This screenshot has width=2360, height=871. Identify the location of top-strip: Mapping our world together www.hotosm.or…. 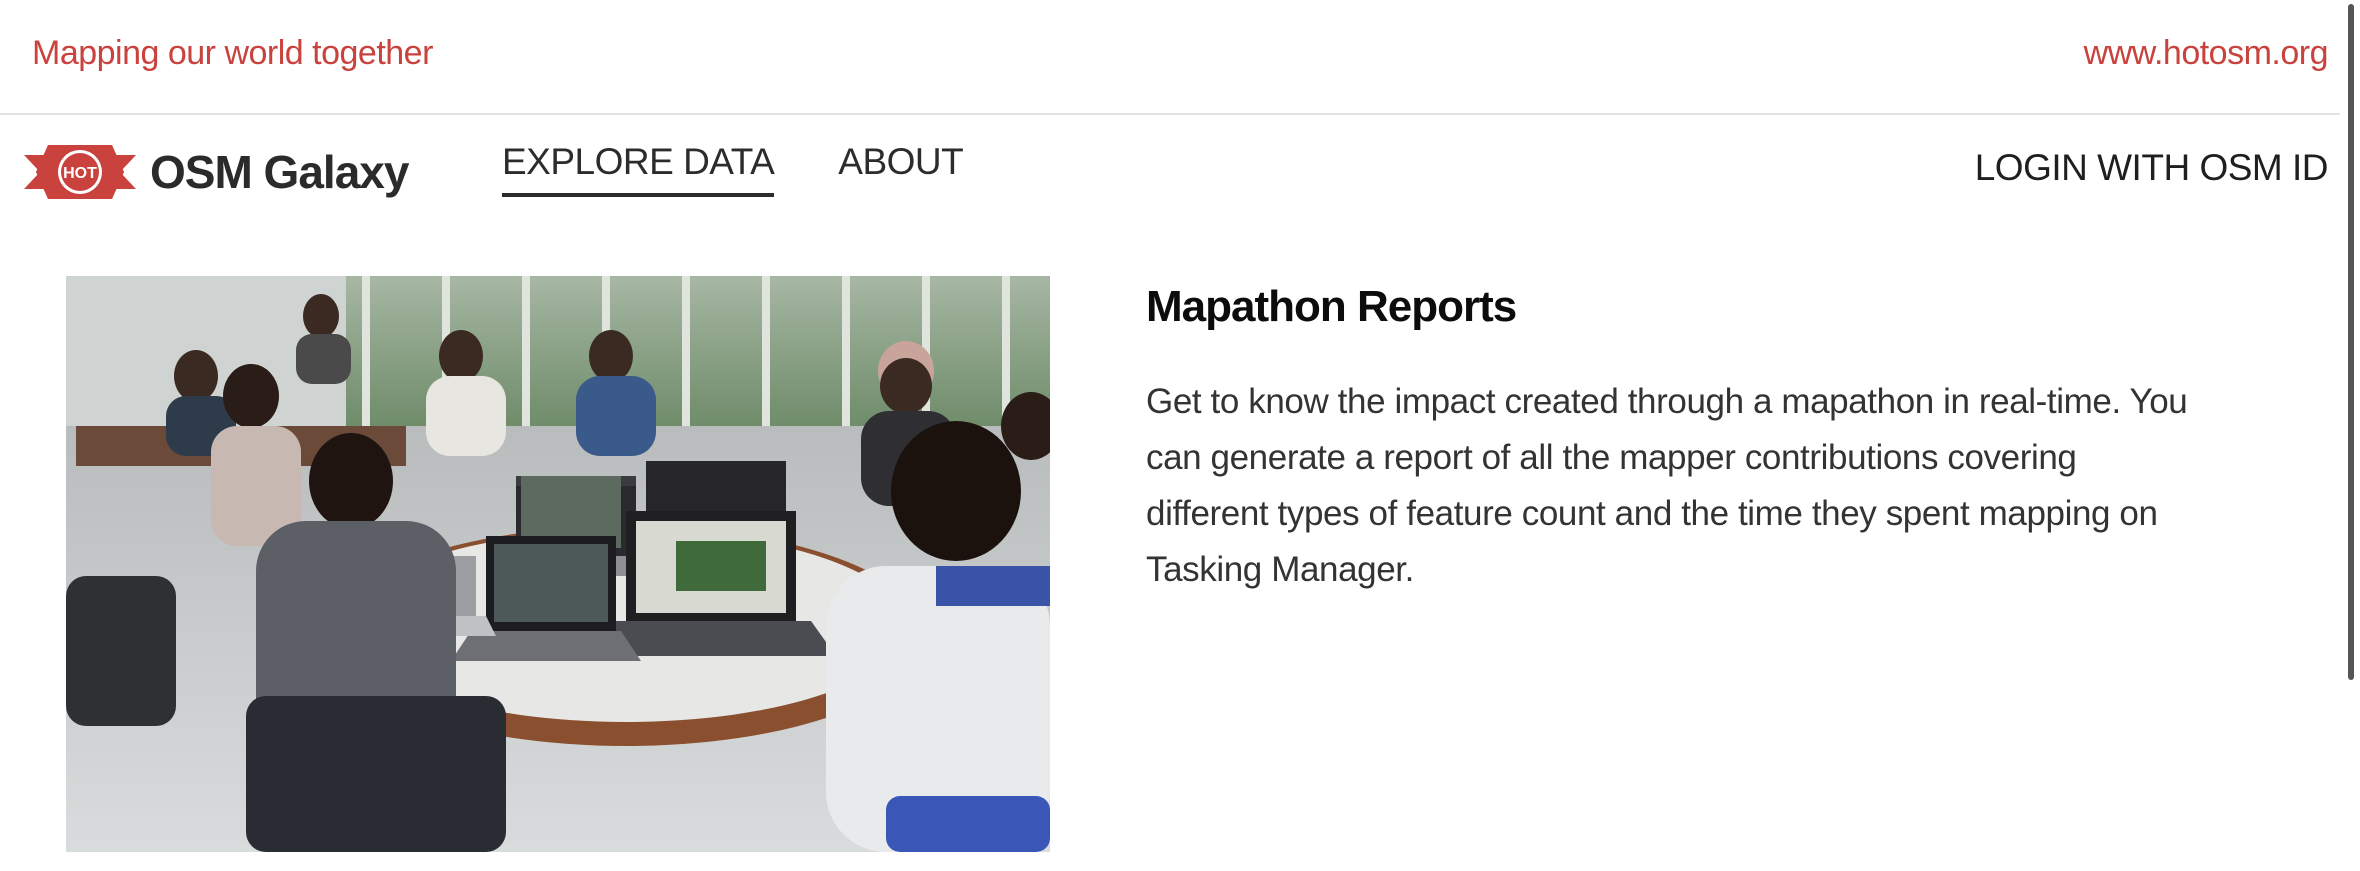
(1170, 57).